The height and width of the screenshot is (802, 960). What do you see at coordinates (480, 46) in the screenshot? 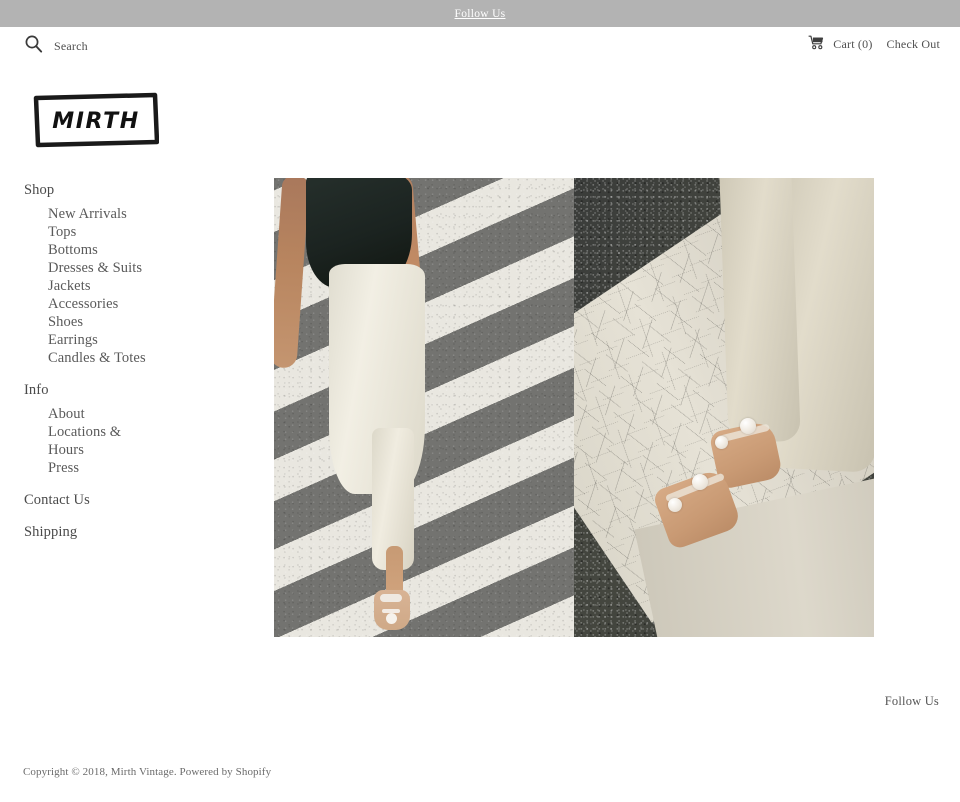
I see `utility-header: Search Cart (0) Check Out` at bounding box center [480, 46].